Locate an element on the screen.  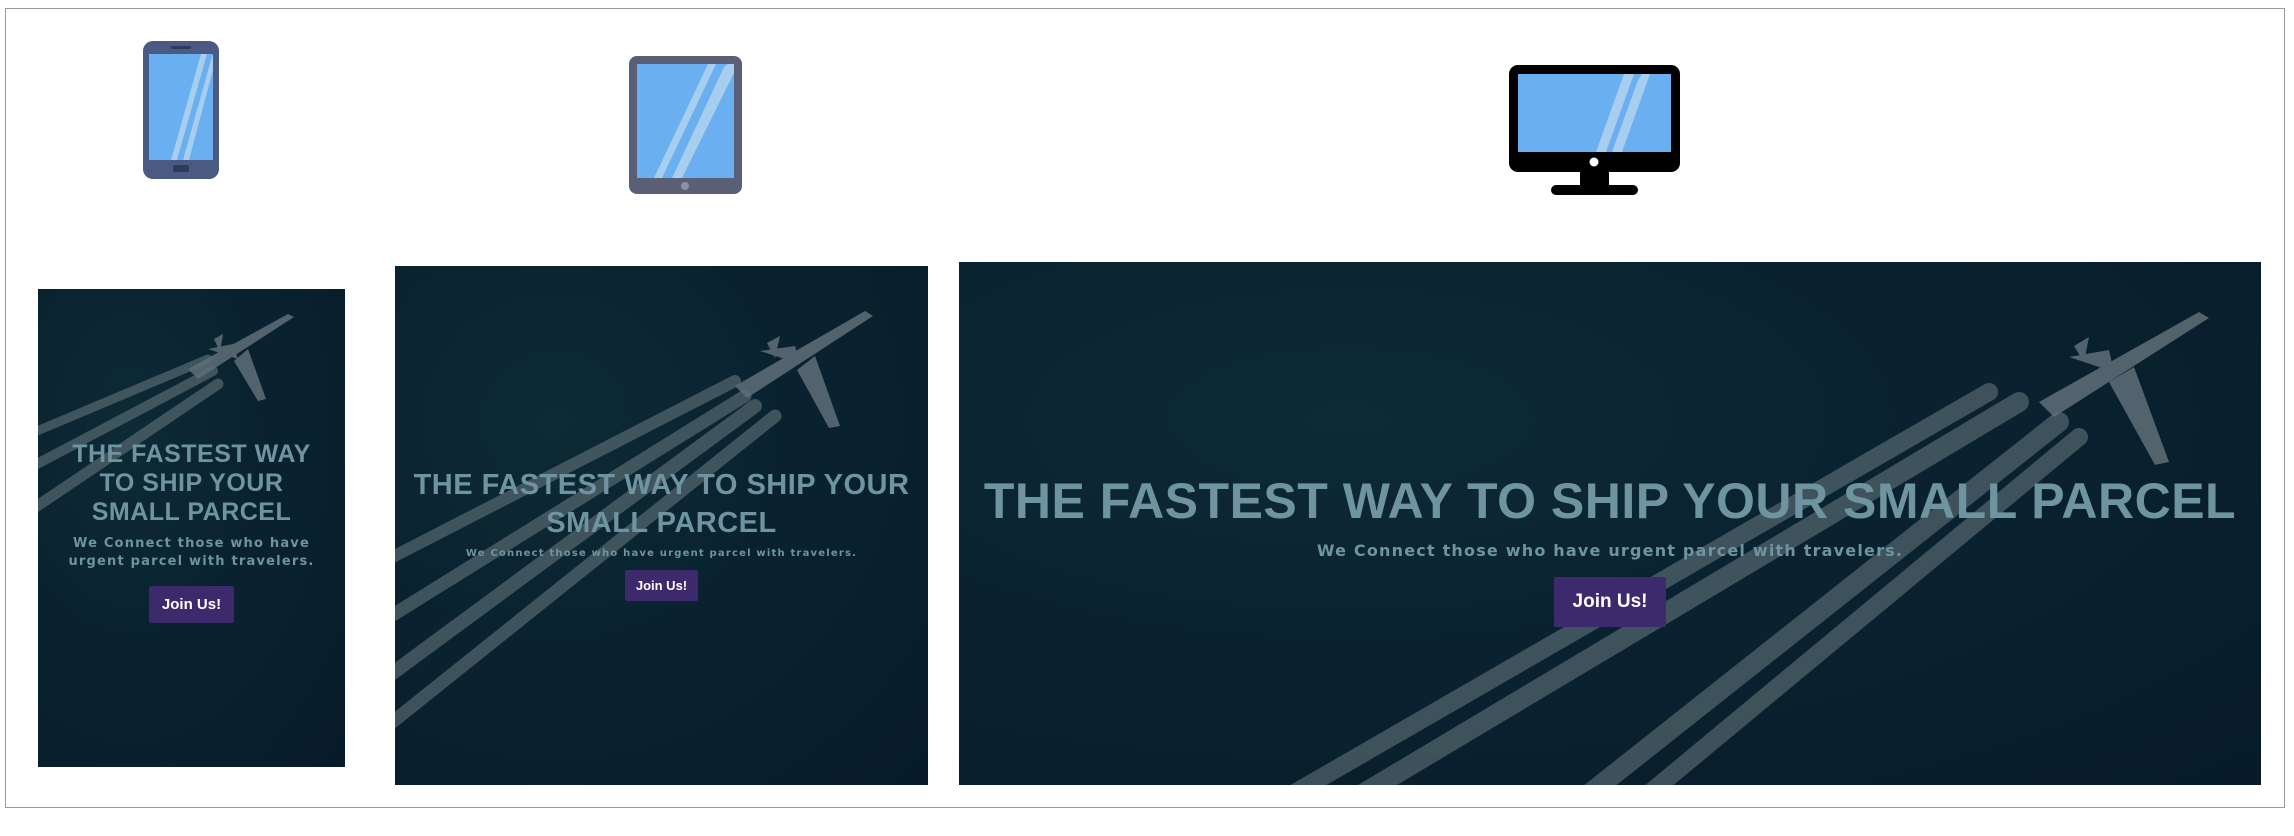
desktop-monitor-icon is located at coordinates (1594, 130).